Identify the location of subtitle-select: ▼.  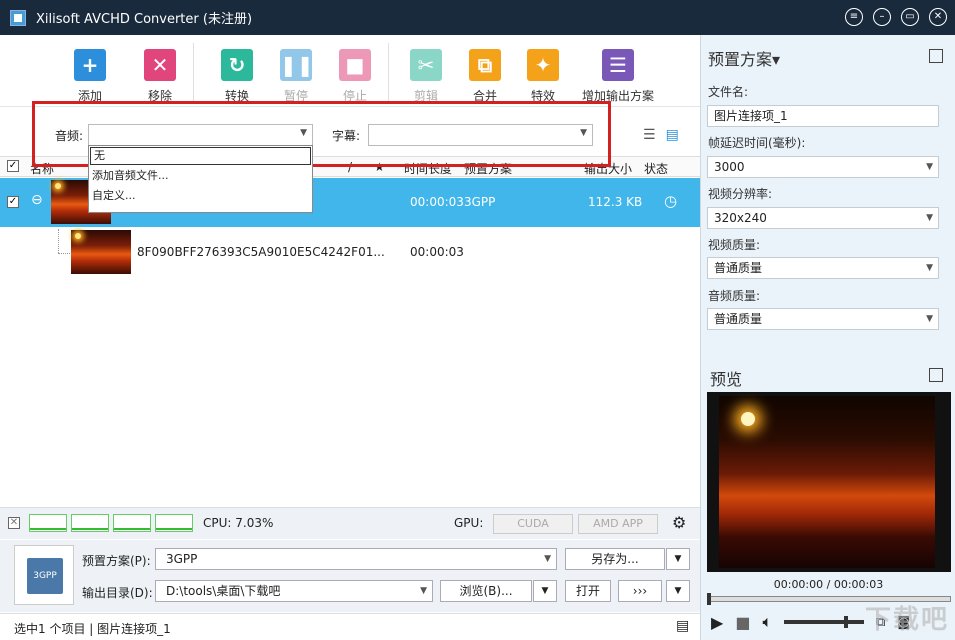
(480, 135).